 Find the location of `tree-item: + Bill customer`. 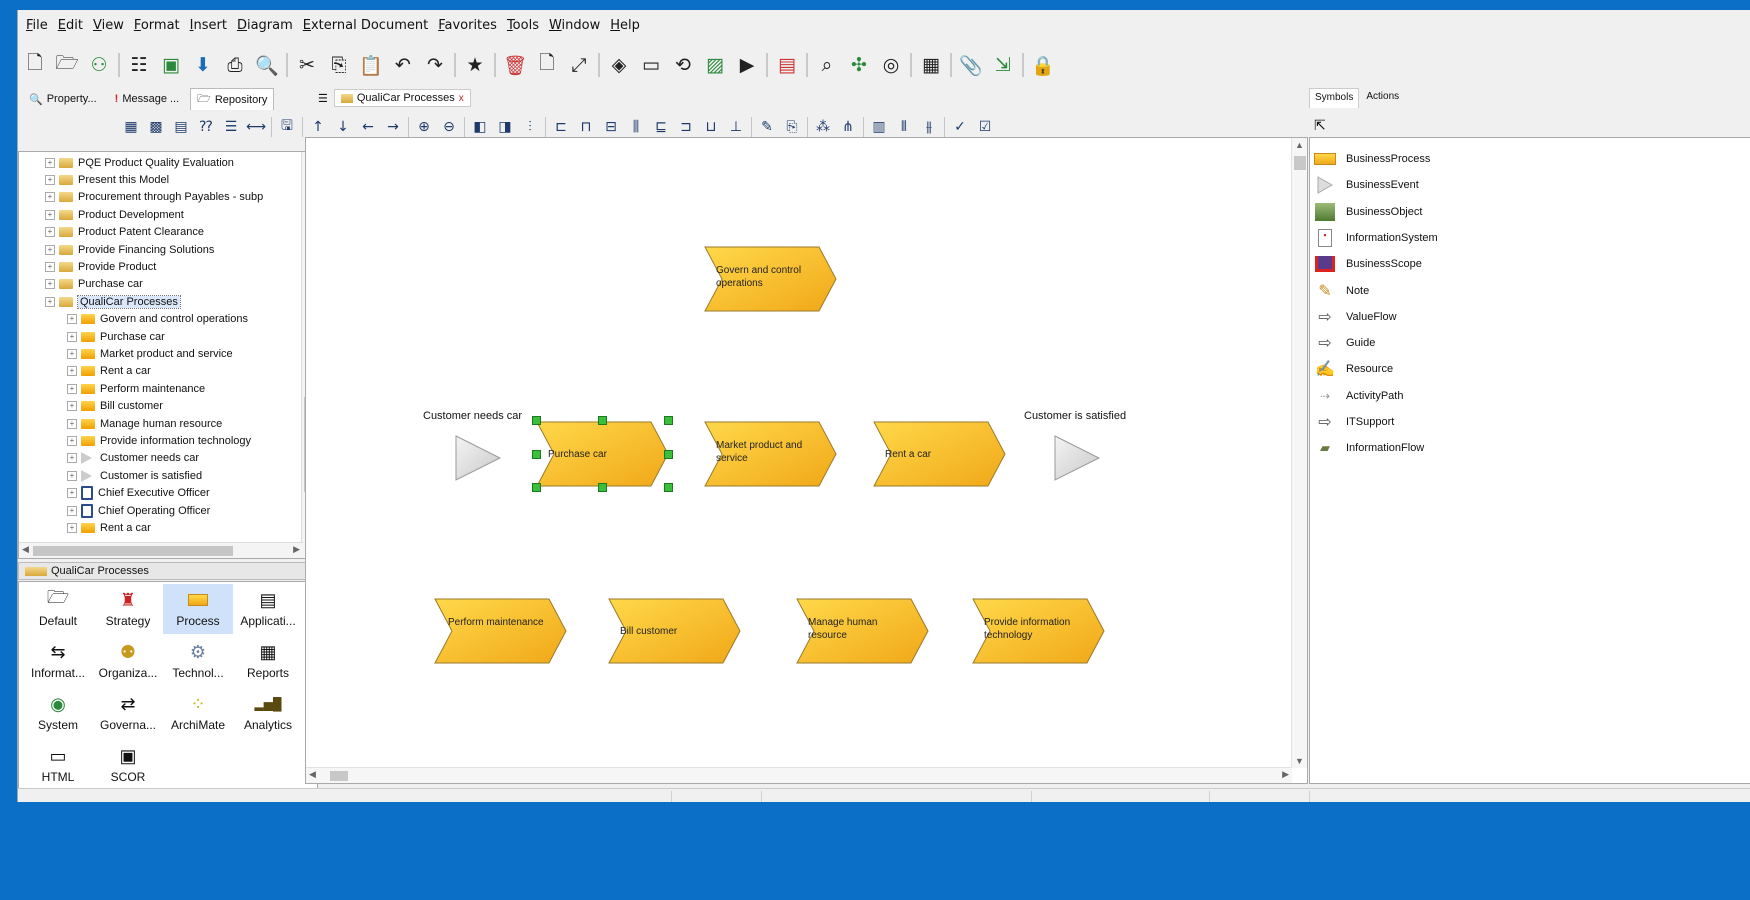

tree-item: + Bill customer is located at coordinates (115, 406).